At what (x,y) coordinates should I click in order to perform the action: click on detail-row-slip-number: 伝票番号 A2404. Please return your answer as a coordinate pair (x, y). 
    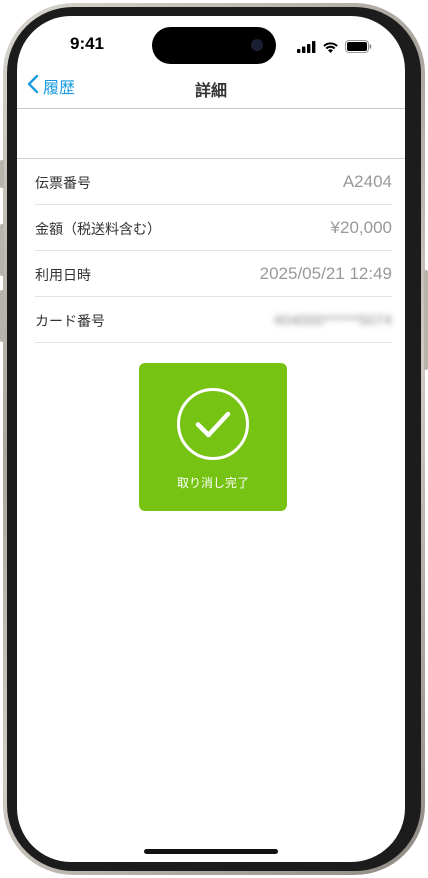
    Looking at the image, I should click on (213, 182).